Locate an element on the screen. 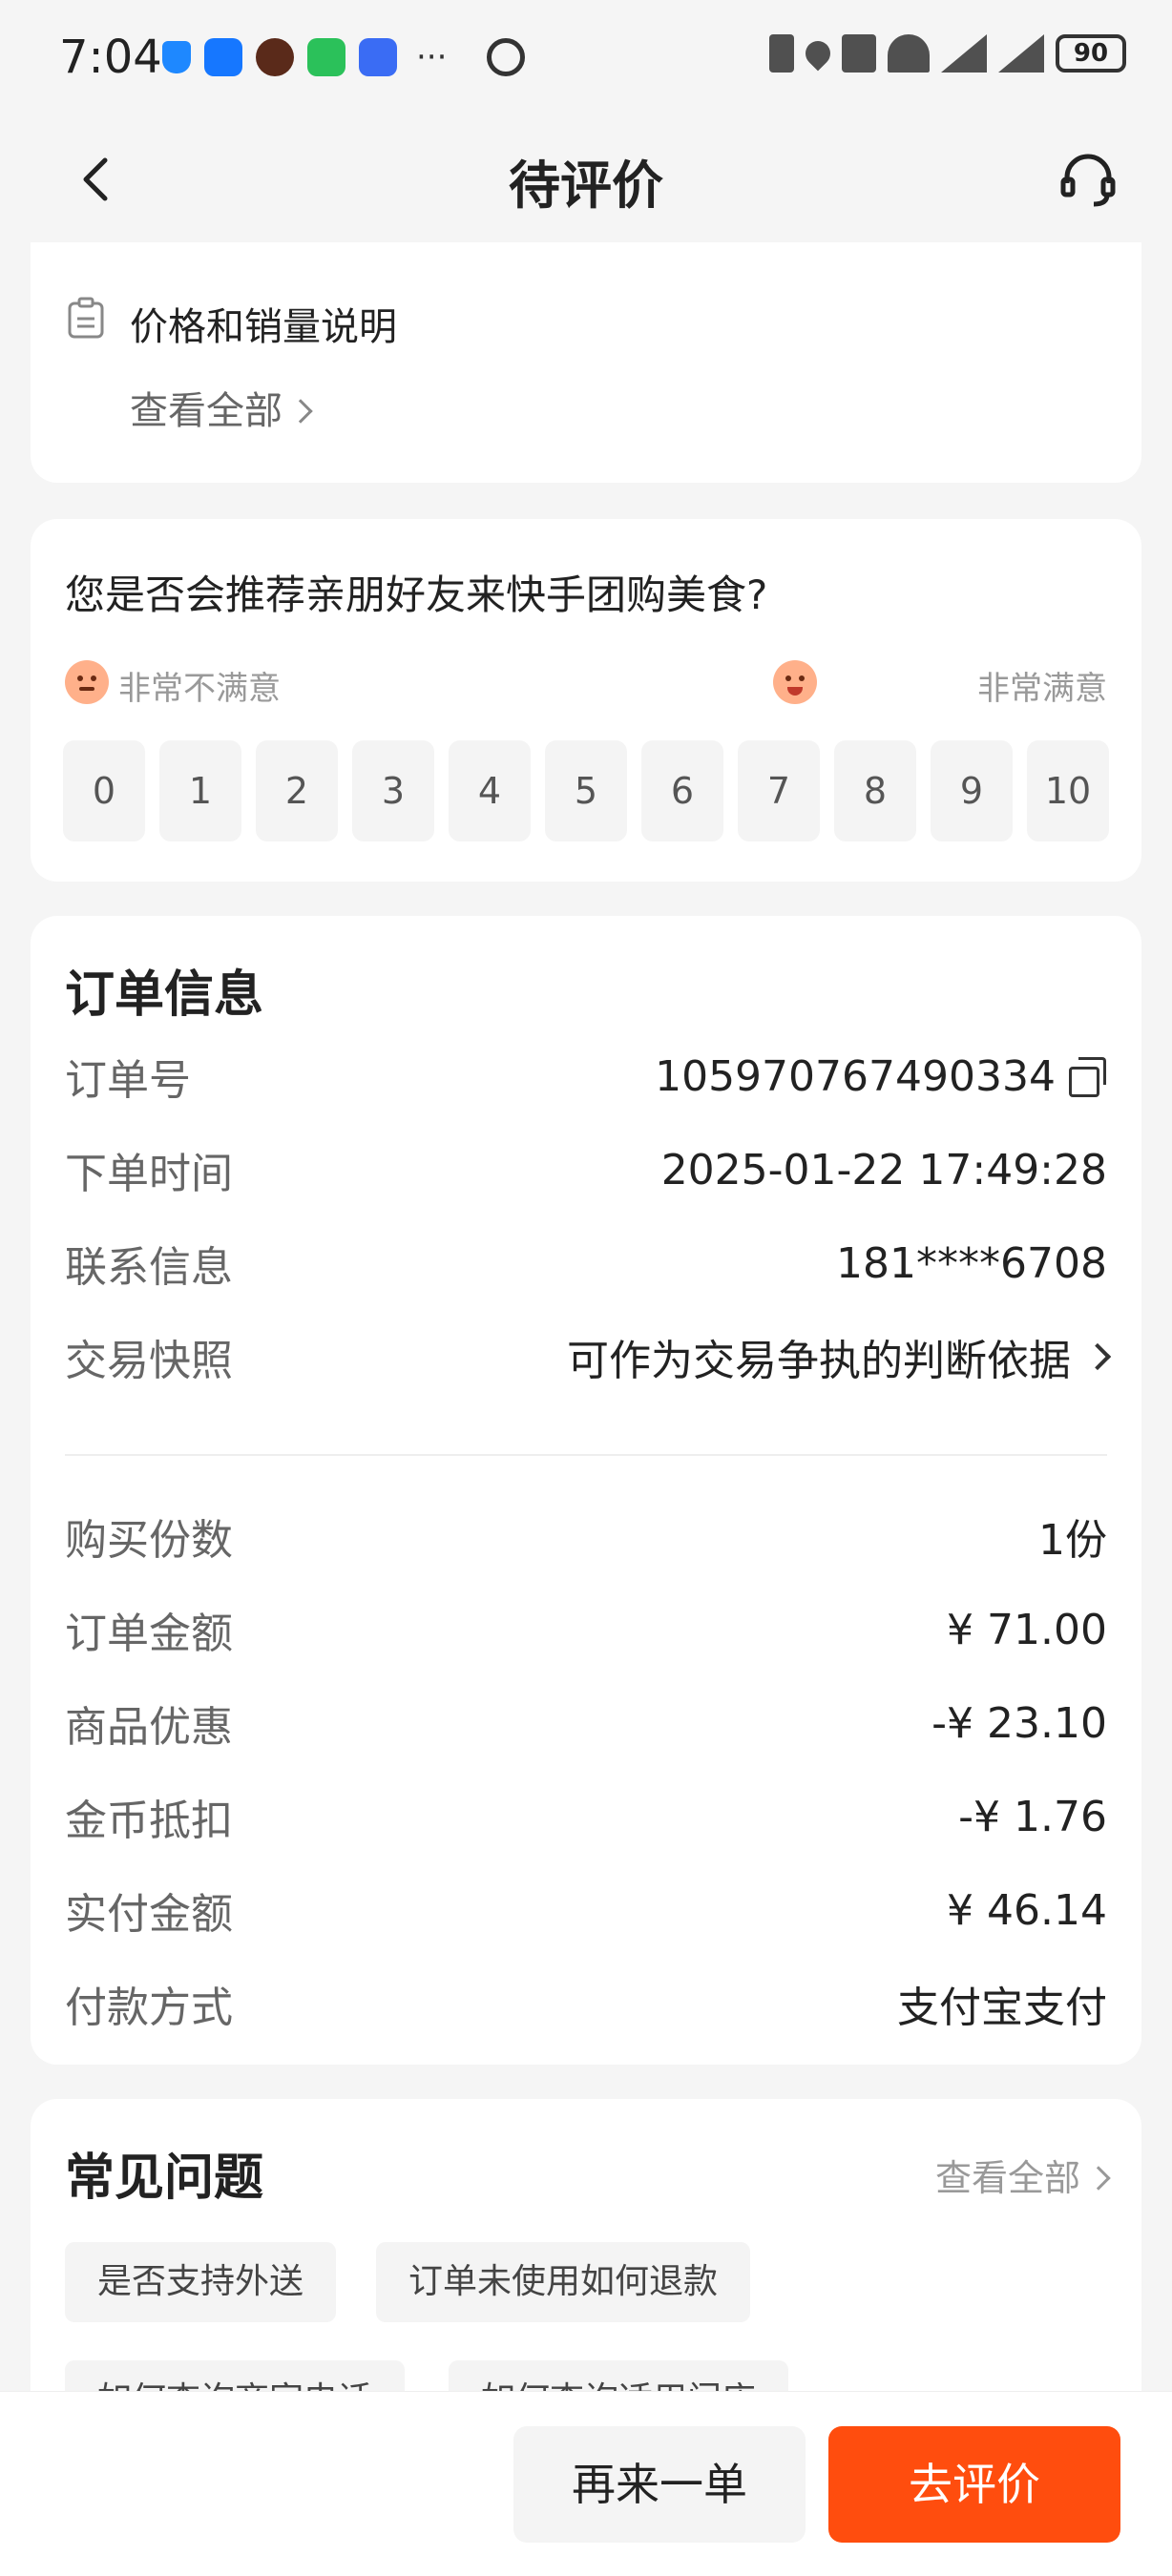 Image resolution: width=1172 pixels, height=2576 pixels. copy-icon is located at coordinates (1088, 1077).